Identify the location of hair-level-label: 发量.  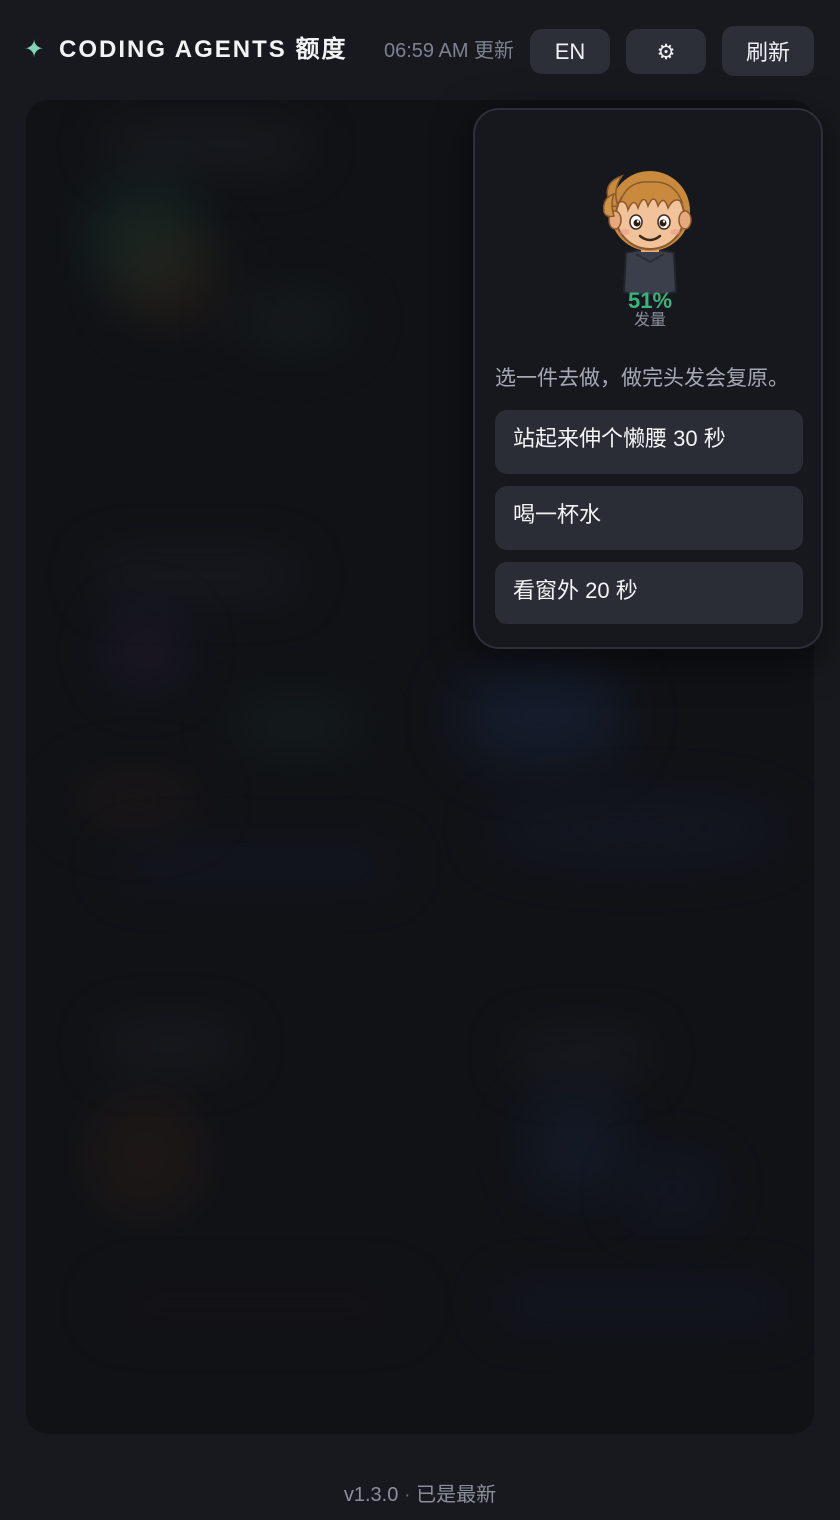
(649, 320).